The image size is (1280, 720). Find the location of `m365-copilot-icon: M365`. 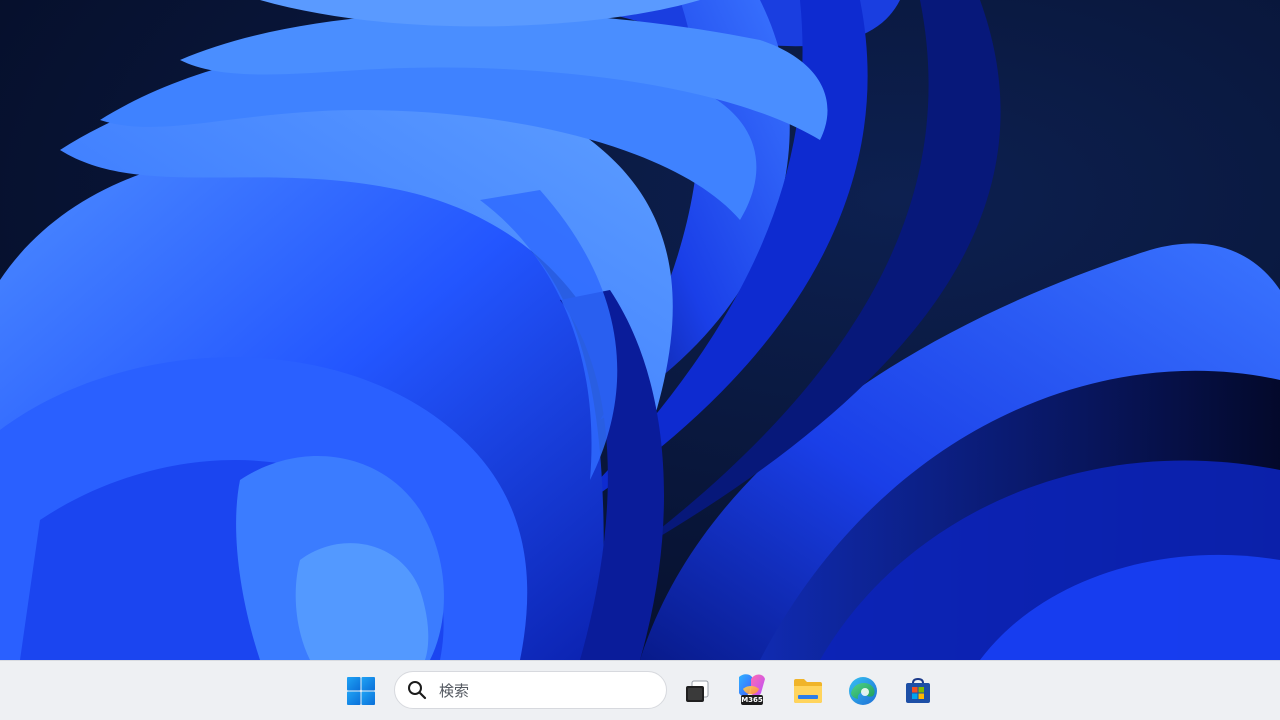

m365-copilot-icon: M365 is located at coordinates (752, 691).